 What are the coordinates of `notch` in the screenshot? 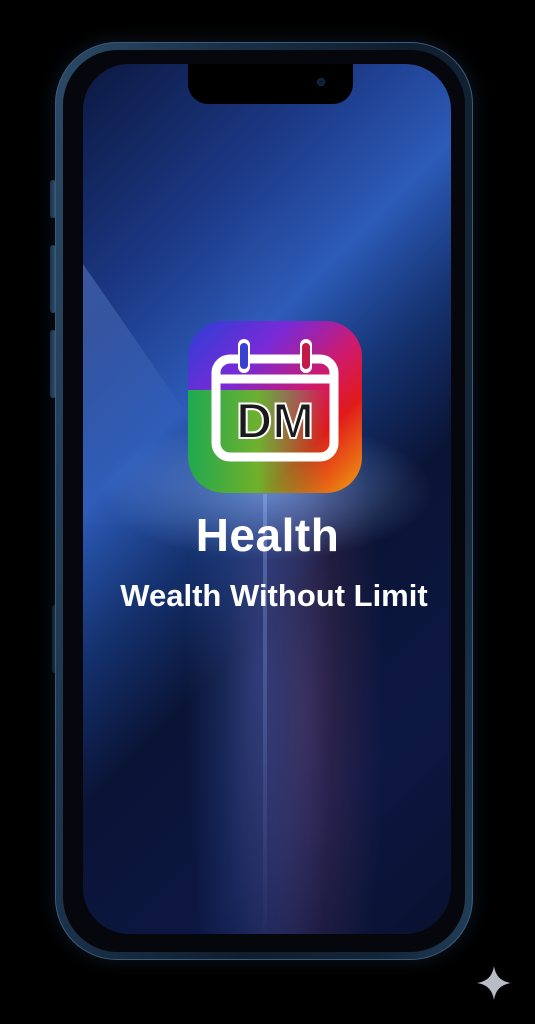 It's located at (270, 84).